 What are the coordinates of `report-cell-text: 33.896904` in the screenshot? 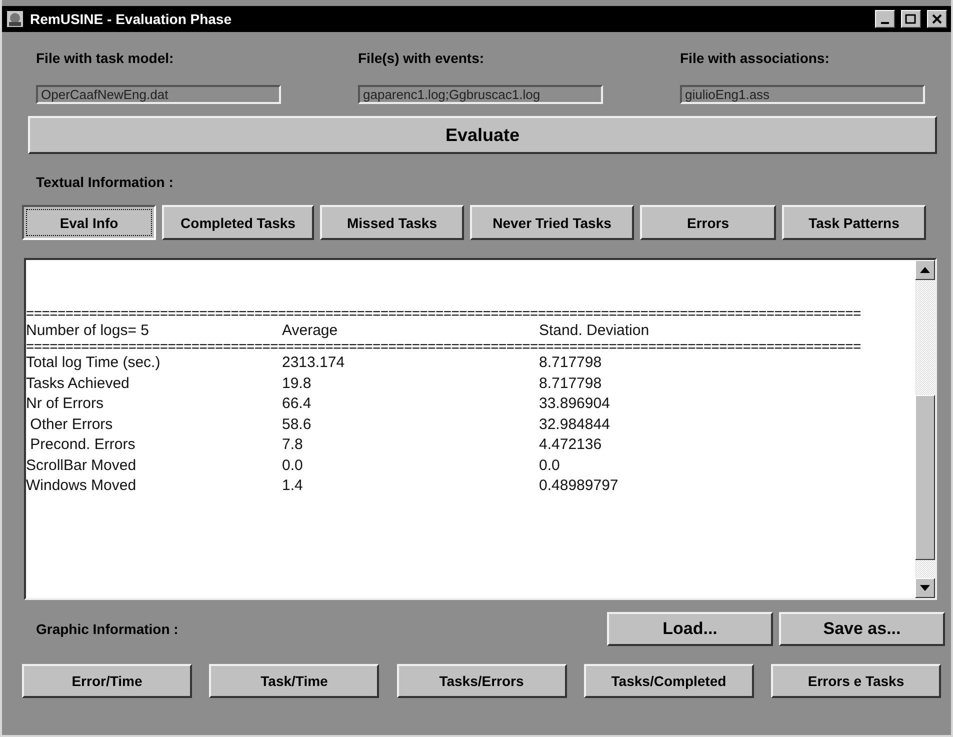 It's located at (575, 403).